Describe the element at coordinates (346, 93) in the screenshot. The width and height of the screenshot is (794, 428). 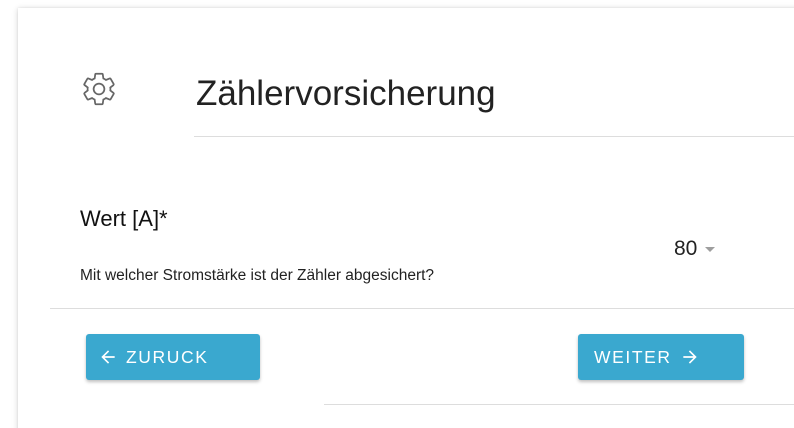
I see `page-title: Zählervorsicherung` at that location.